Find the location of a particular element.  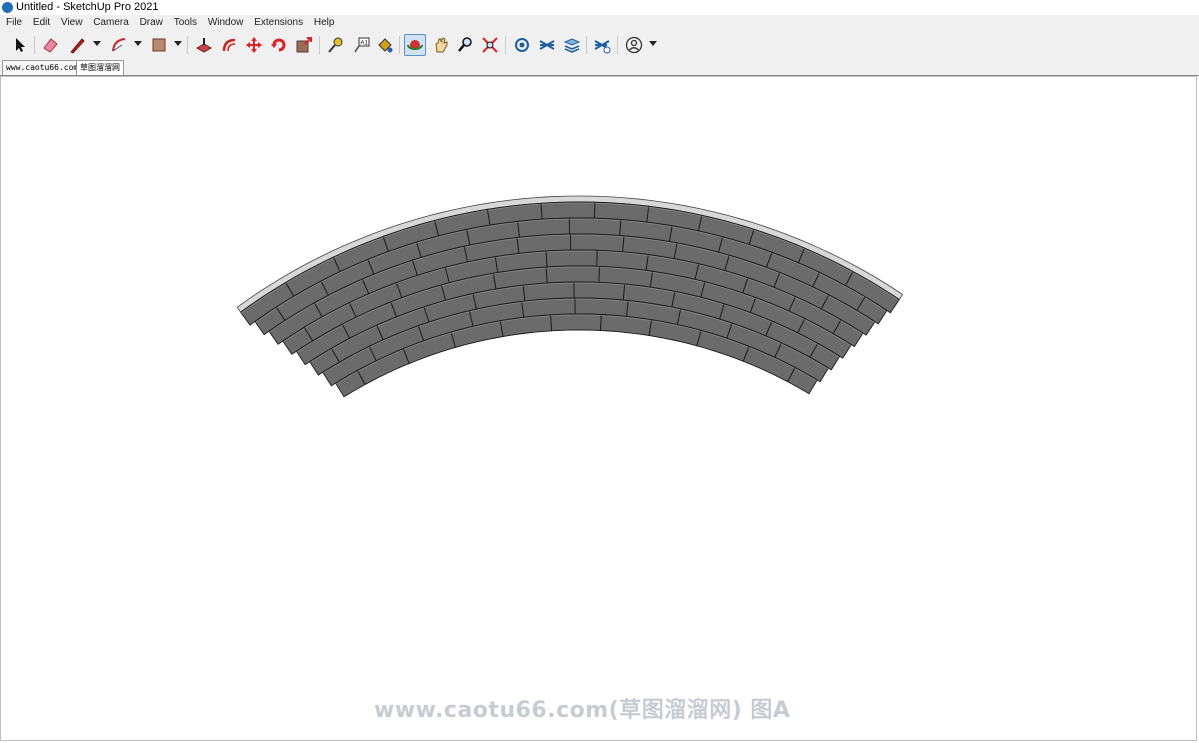

scale-tool is located at coordinates (304, 45).